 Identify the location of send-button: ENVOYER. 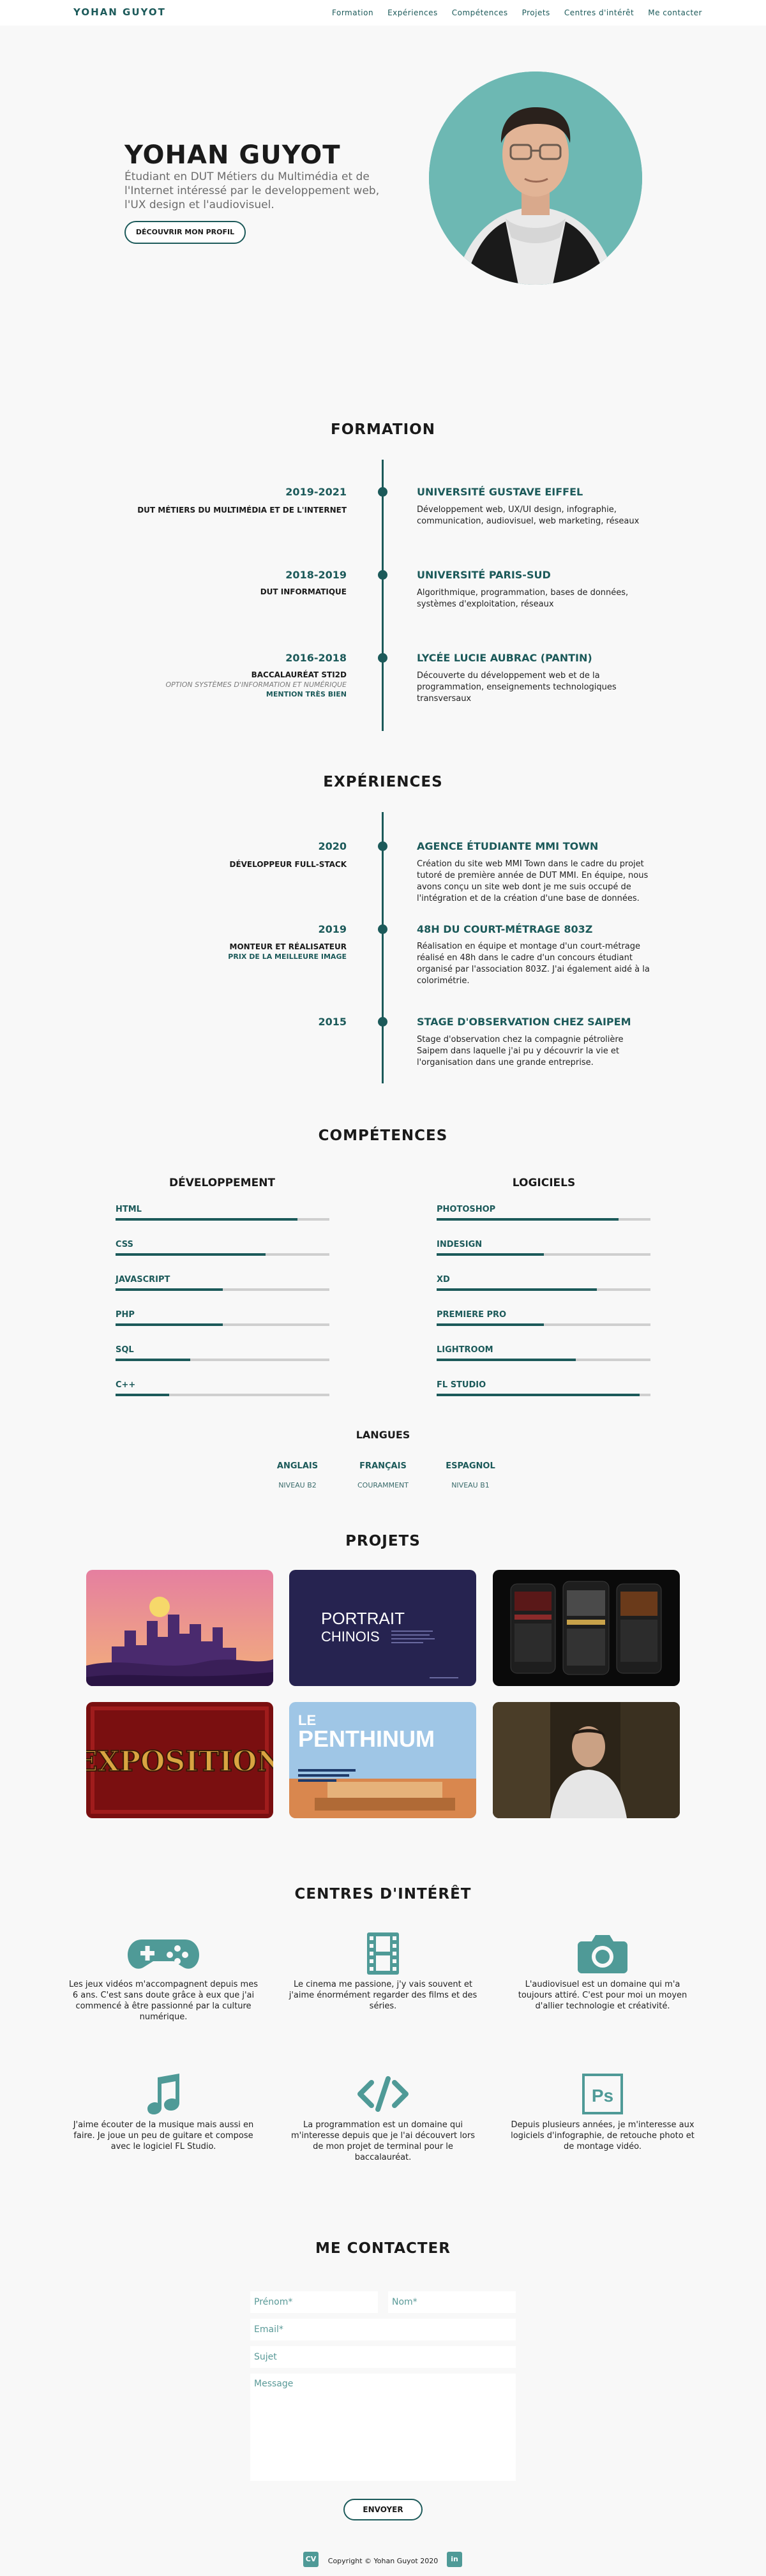
(383, 2509).